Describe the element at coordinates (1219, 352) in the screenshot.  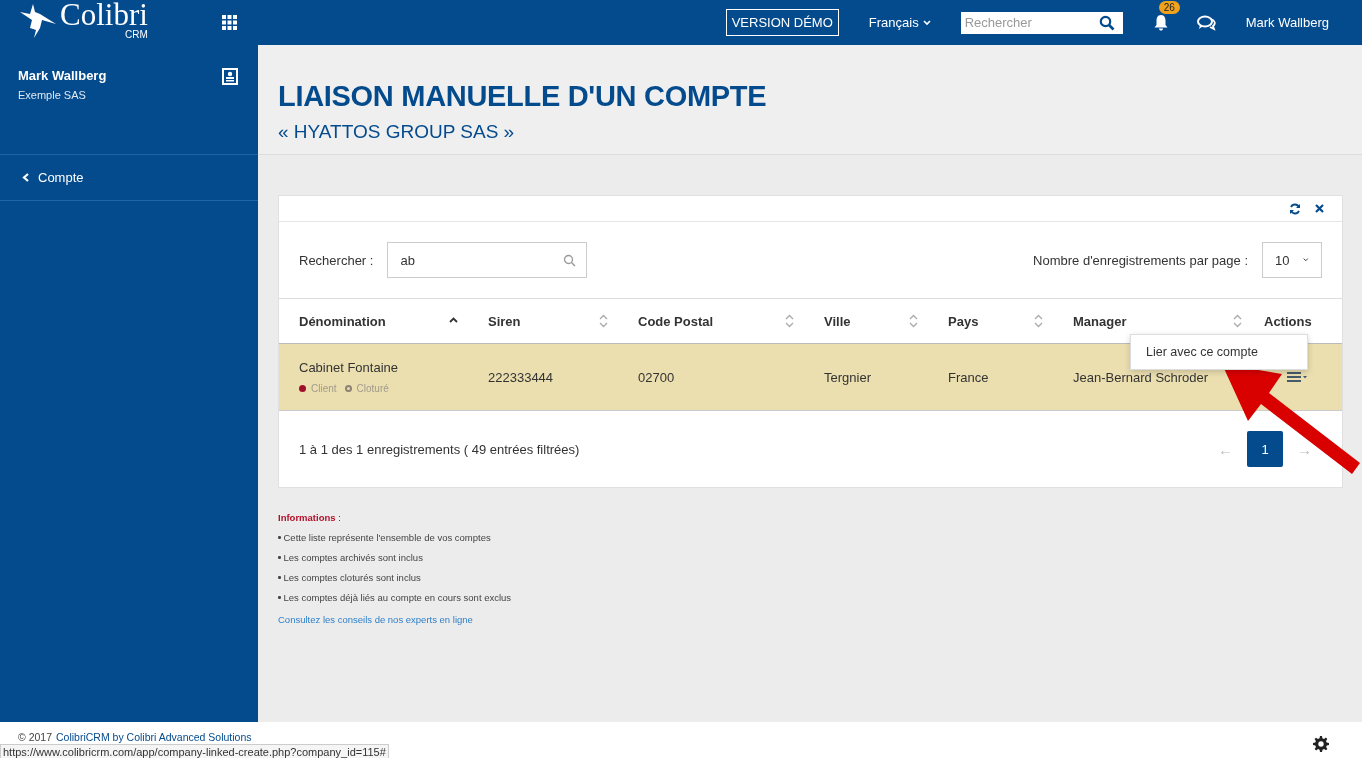
I see `menu-item: Lier avec ce compte` at that location.